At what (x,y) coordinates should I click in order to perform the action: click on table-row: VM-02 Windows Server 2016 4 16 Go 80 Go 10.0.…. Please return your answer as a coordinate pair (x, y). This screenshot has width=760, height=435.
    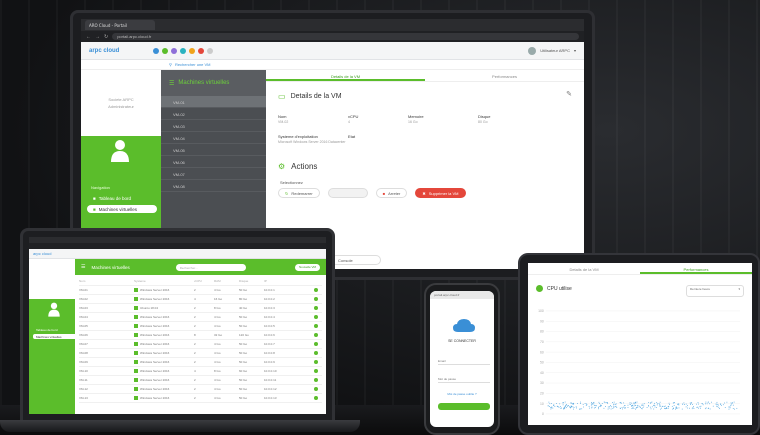
    Looking at the image, I should click on (200, 299).